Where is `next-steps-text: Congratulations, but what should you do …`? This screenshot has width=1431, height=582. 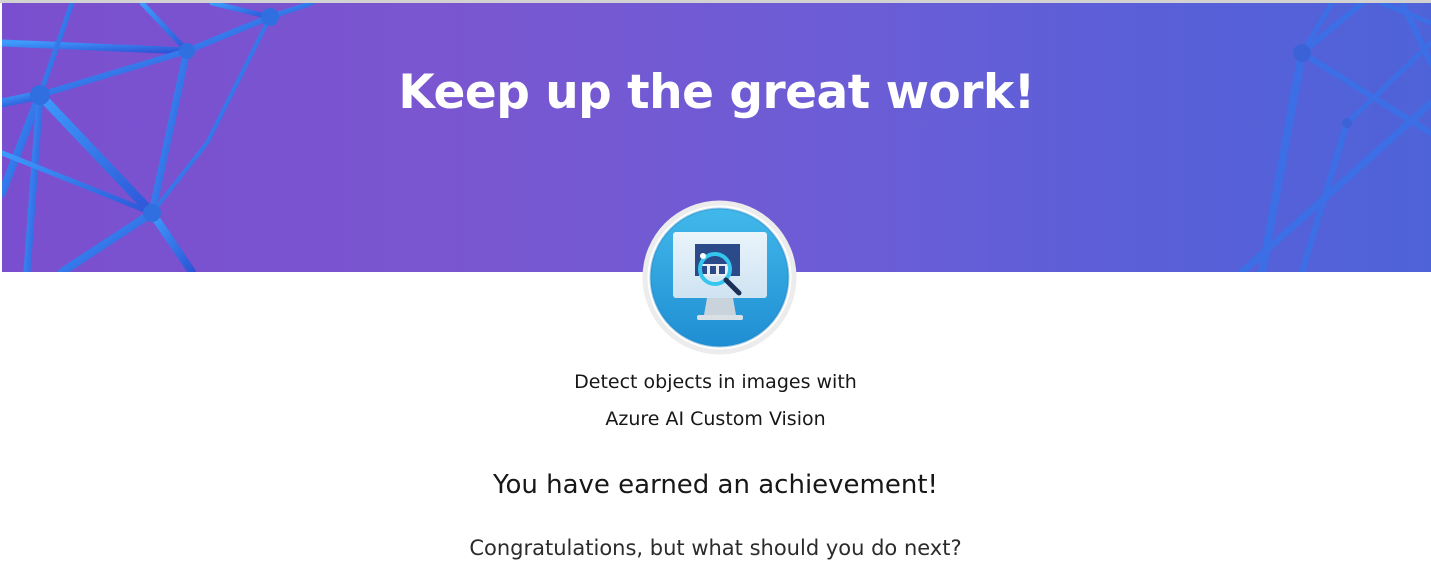
next-steps-text: Congratulations, but what should you do … is located at coordinates (715, 548).